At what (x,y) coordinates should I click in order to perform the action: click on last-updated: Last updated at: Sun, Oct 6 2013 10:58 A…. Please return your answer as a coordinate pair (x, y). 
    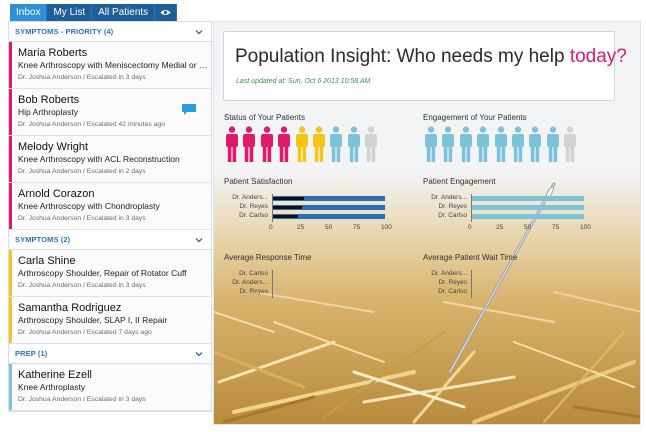
    Looking at the image, I should click on (303, 81).